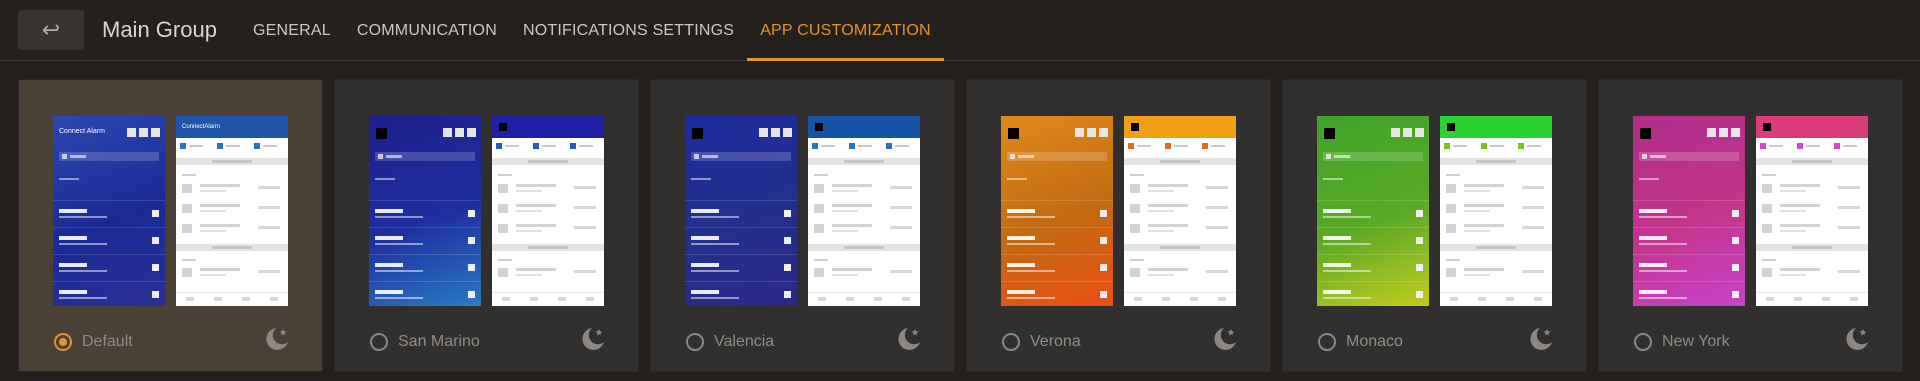  What do you see at coordinates (427, 30) in the screenshot?
I see `tab-communication: COMMUNICATION` at bounding box center [427, 30].